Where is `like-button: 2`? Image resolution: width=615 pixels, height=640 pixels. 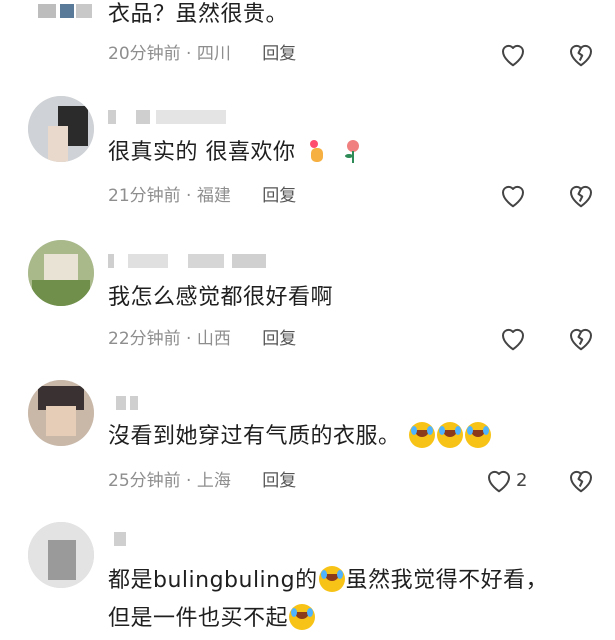
like-button: 2 is located at coordinates (505, 480).